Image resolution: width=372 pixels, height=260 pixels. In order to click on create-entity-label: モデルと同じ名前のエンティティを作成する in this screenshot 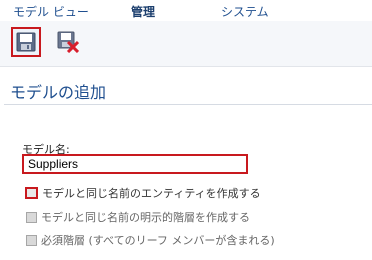, I will do `click(151, 193)`.